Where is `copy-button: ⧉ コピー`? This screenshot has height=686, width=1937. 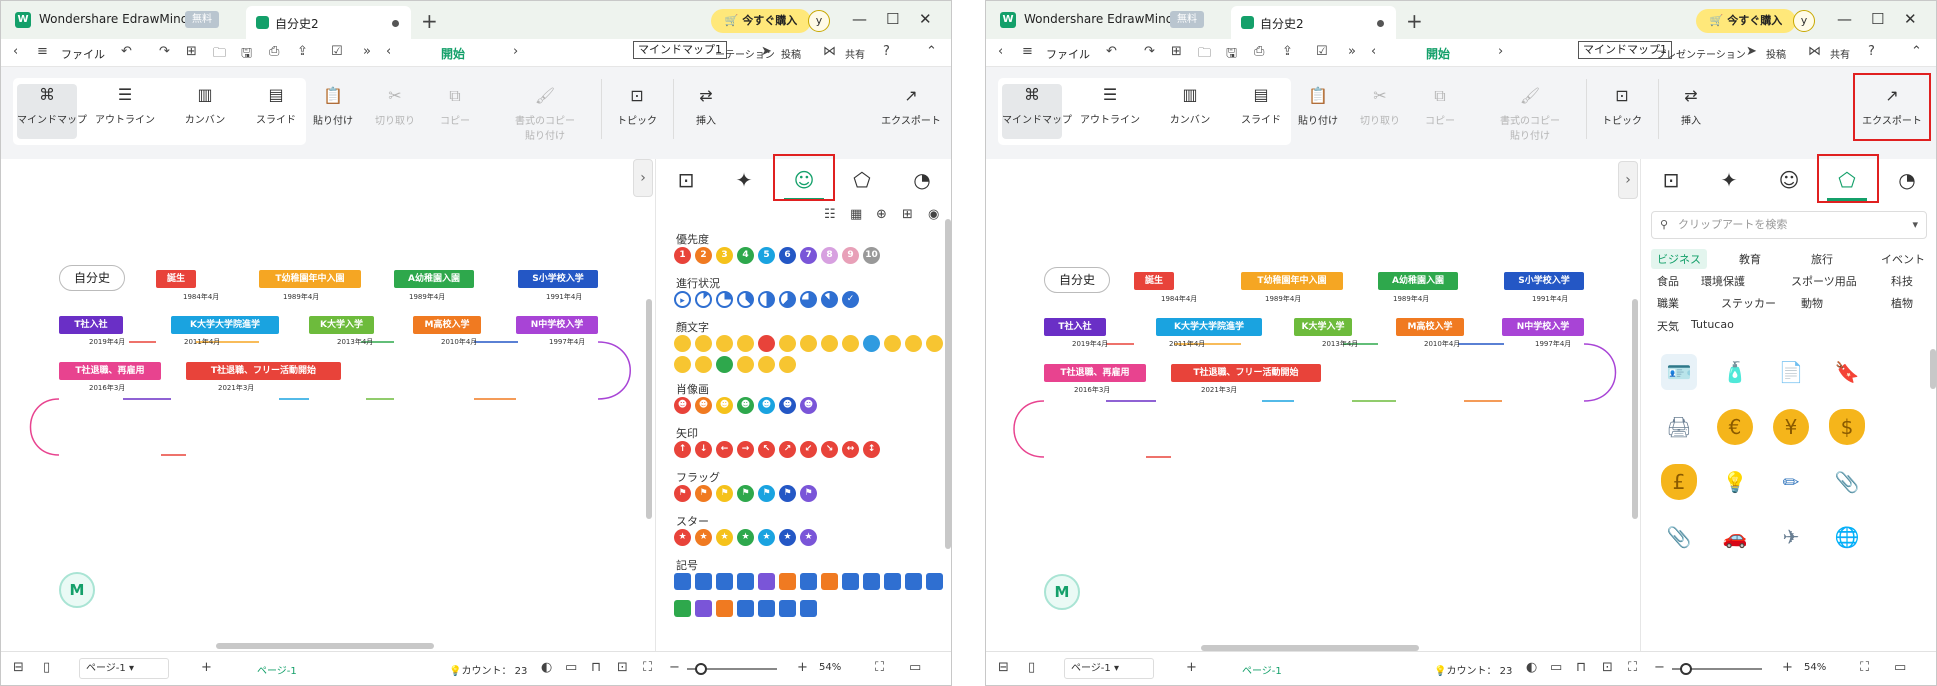
copy-button: ⧉ コピー is located at coordinates (1440, 106).